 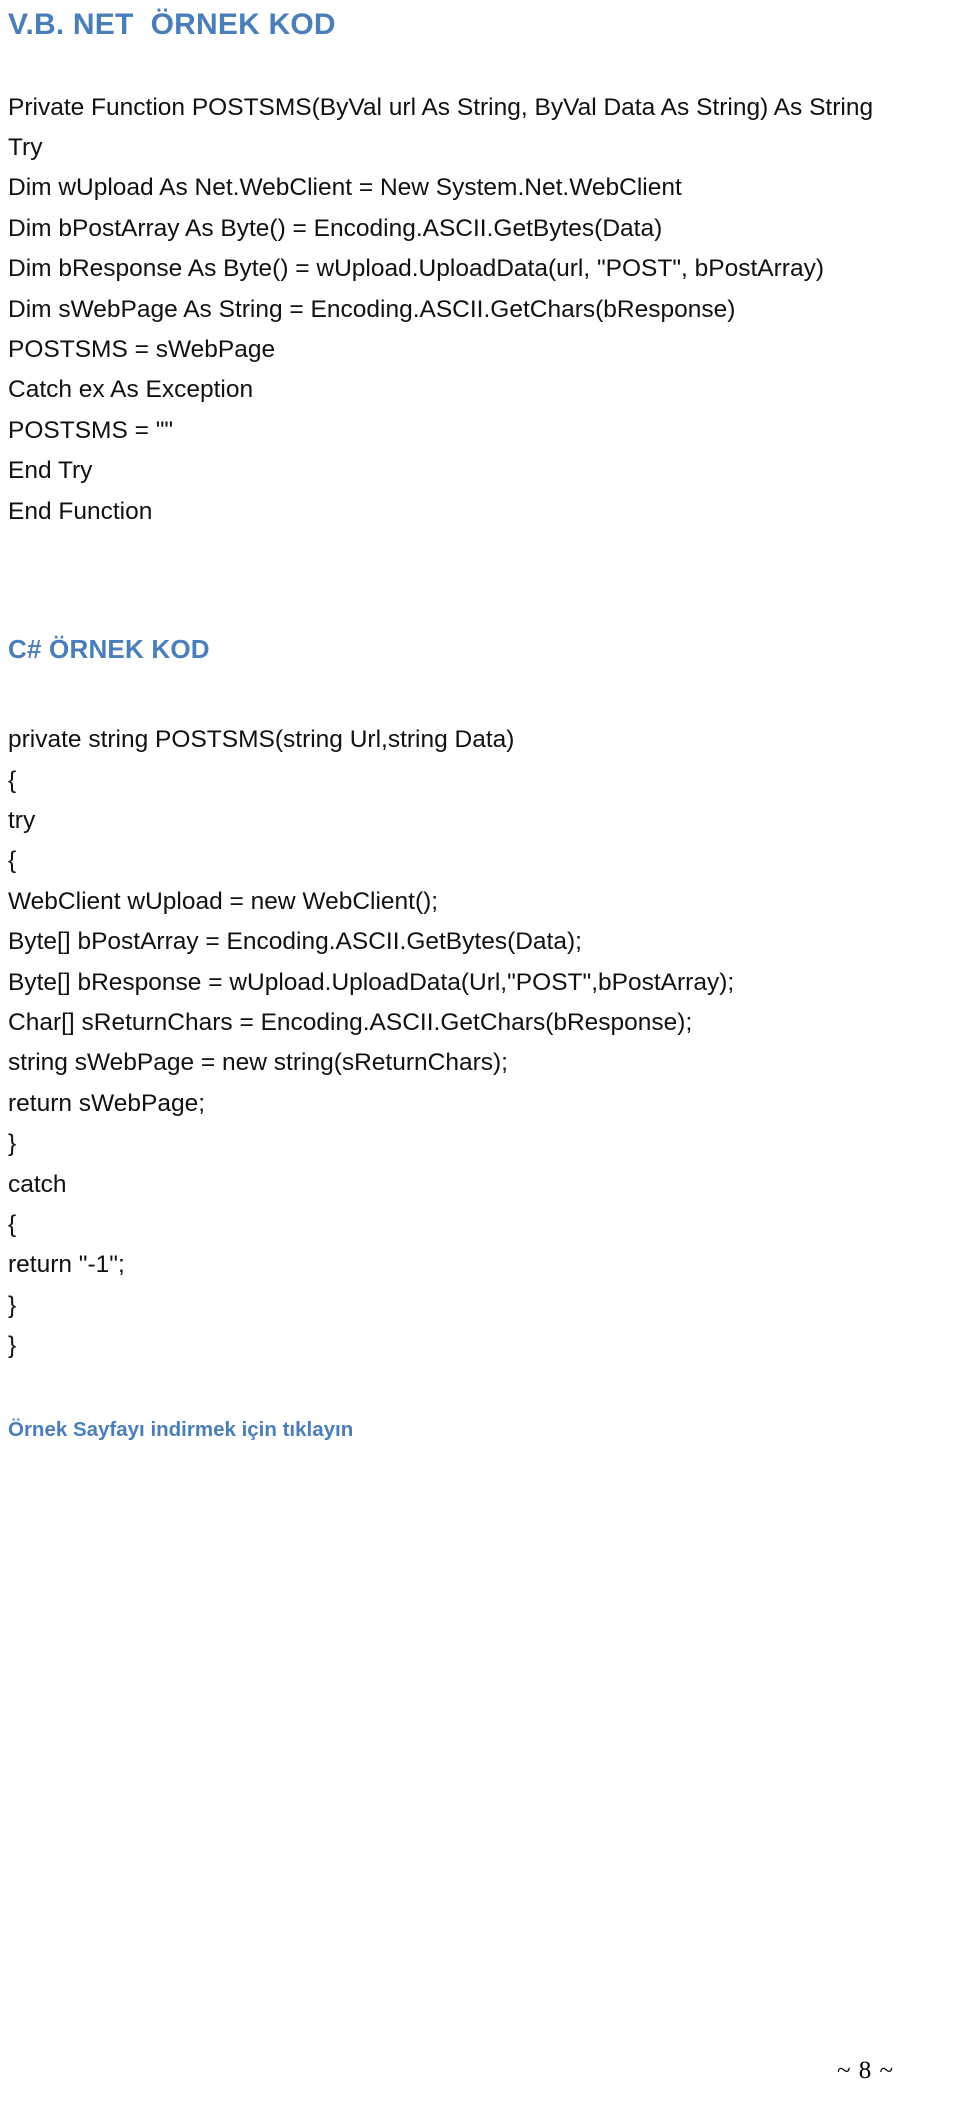 What do you see at coordinates (66, 1265) in the screenshot?
I see `code-line: return "-1";` at bounding box center [66, 1265].